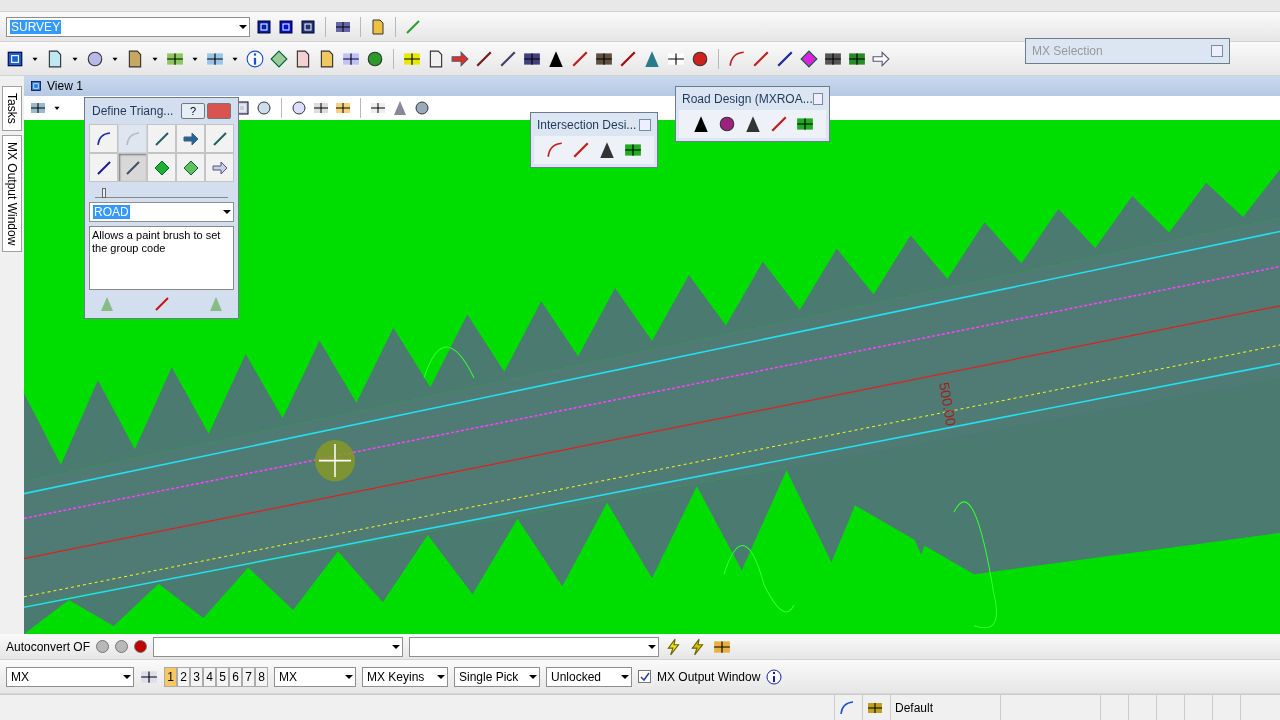 Image resolution: width=1280 pixels, height=720 pixels. Describe the element at coordinates (737, 58) in the screenshot. I see `curve-icon` at that location.